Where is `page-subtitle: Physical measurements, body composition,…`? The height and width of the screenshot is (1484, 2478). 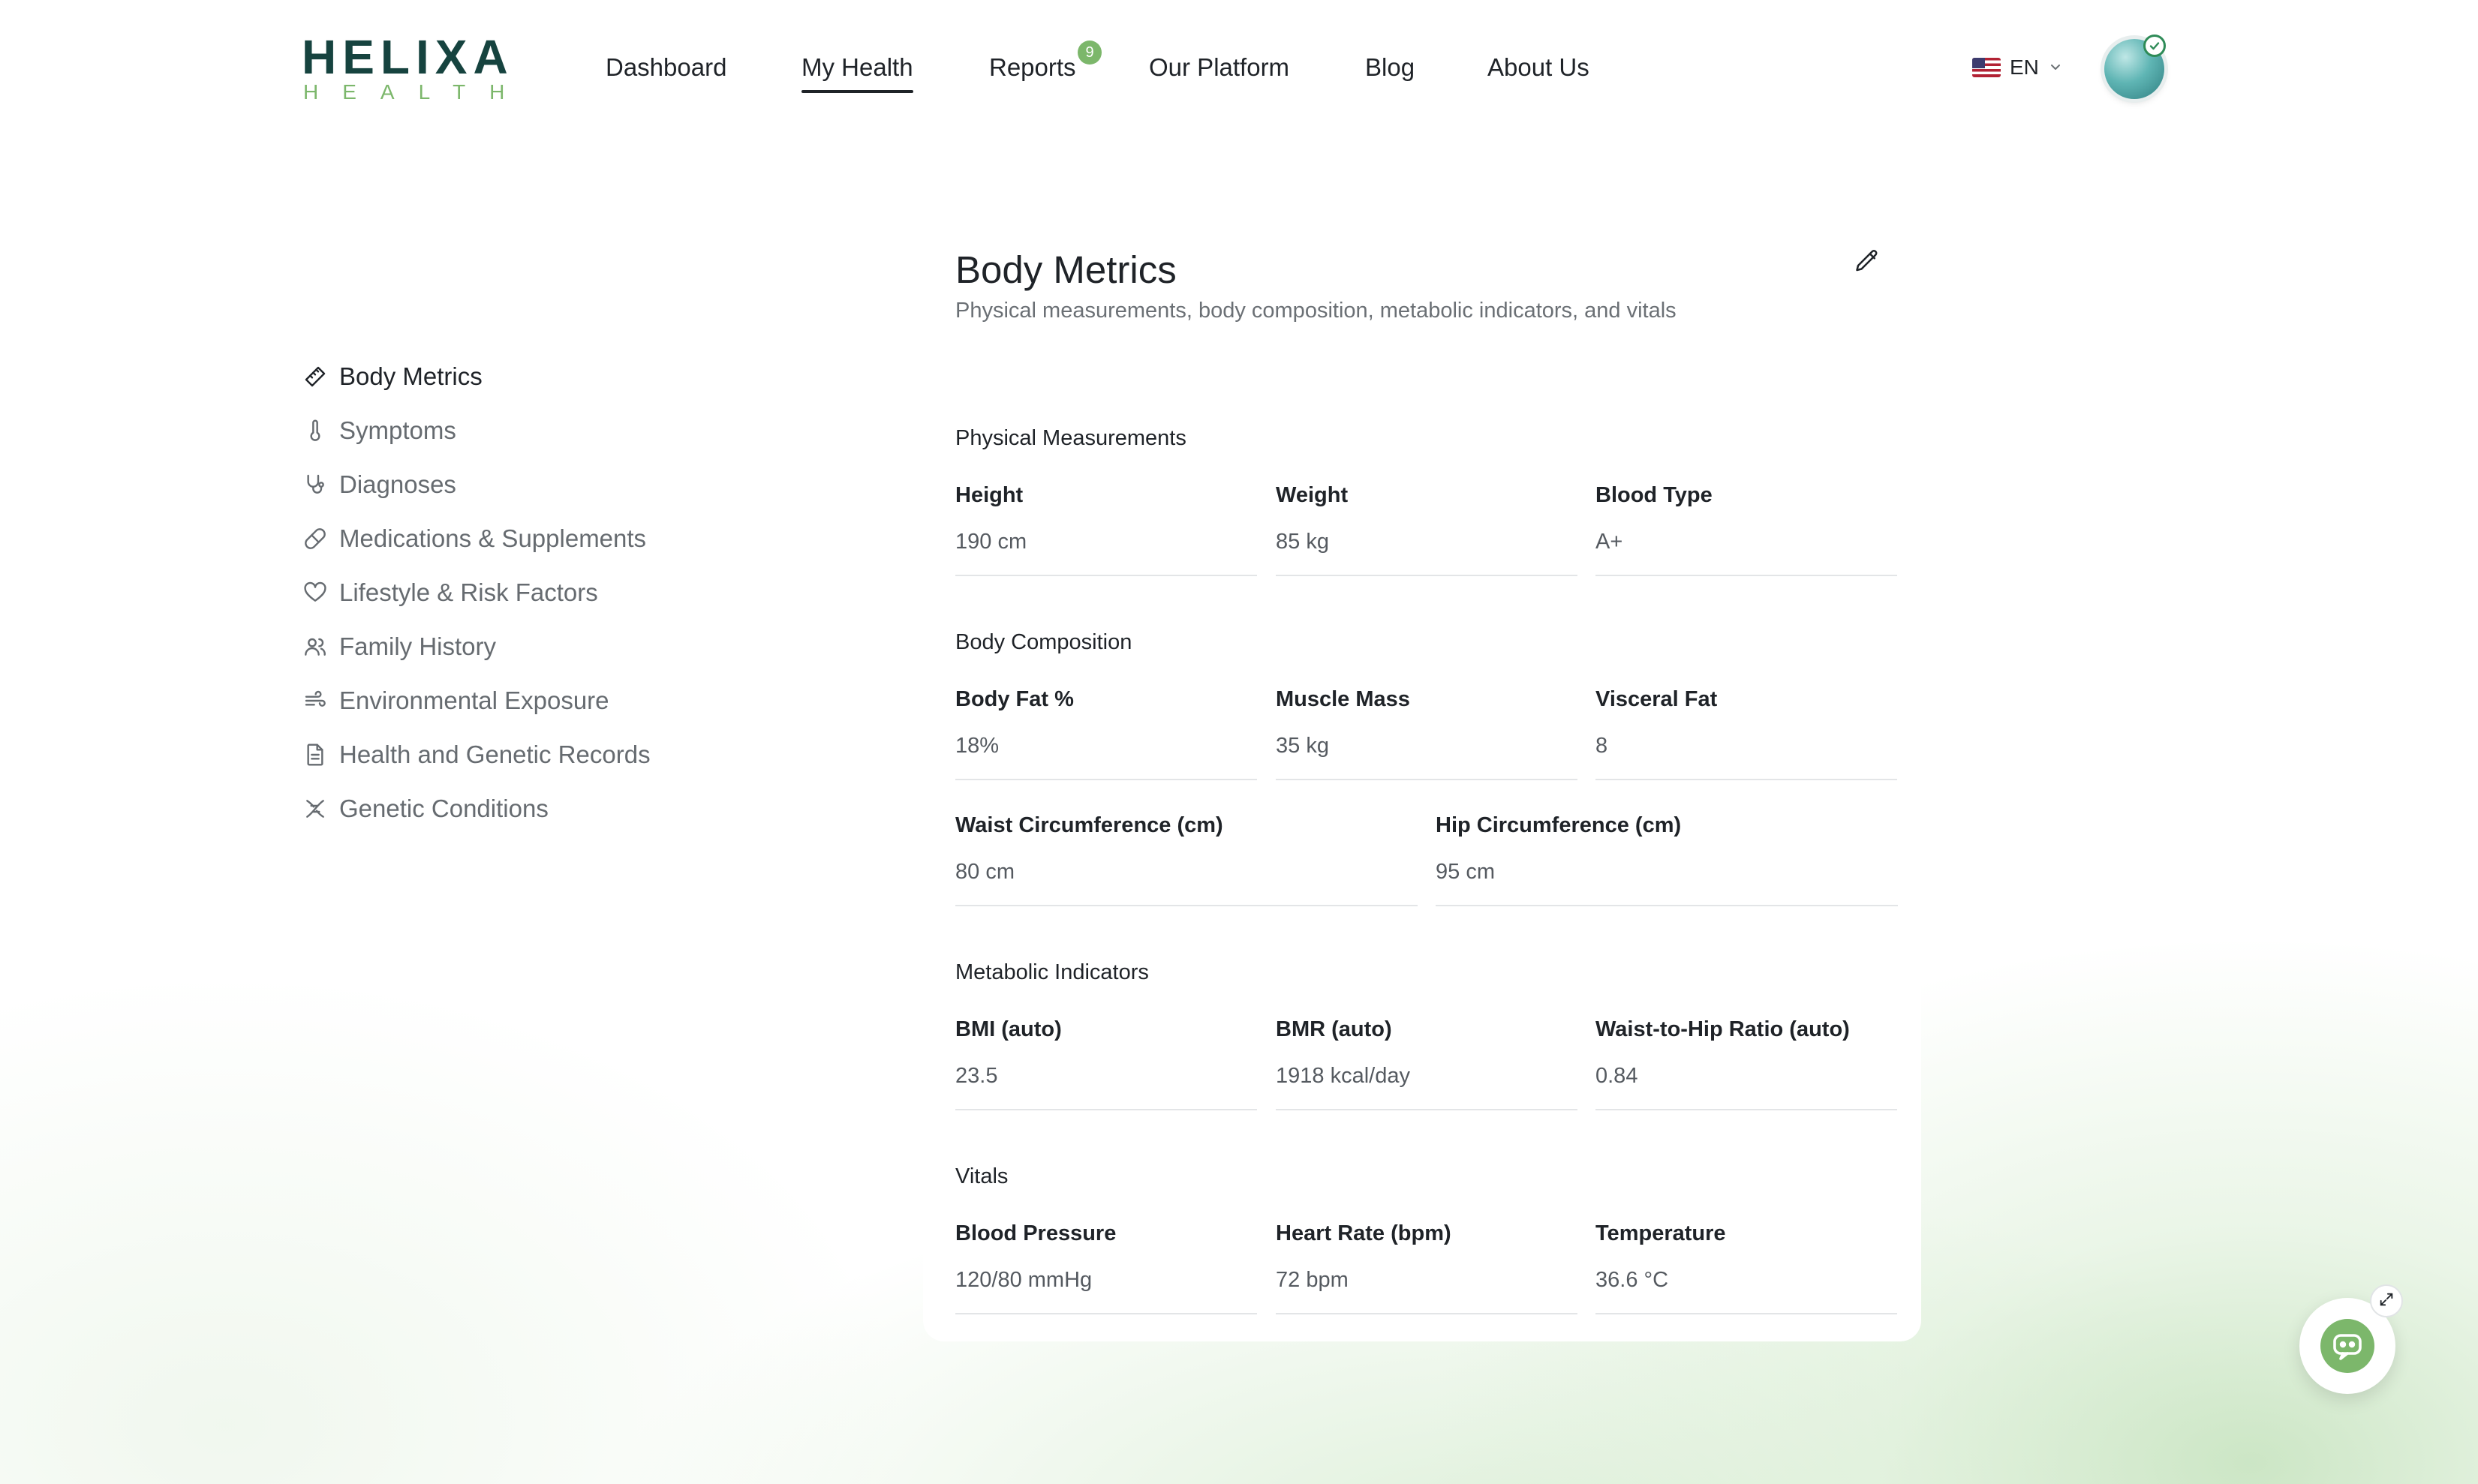
page-subtitle: Physical measurements, body composition,… is located at coordinates (1316, 311).